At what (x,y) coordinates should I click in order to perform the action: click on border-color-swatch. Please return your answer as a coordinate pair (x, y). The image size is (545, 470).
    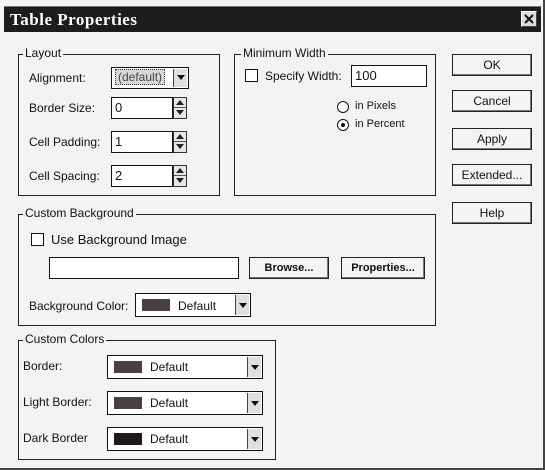
    Looking at the image, I should click on (128, 367).